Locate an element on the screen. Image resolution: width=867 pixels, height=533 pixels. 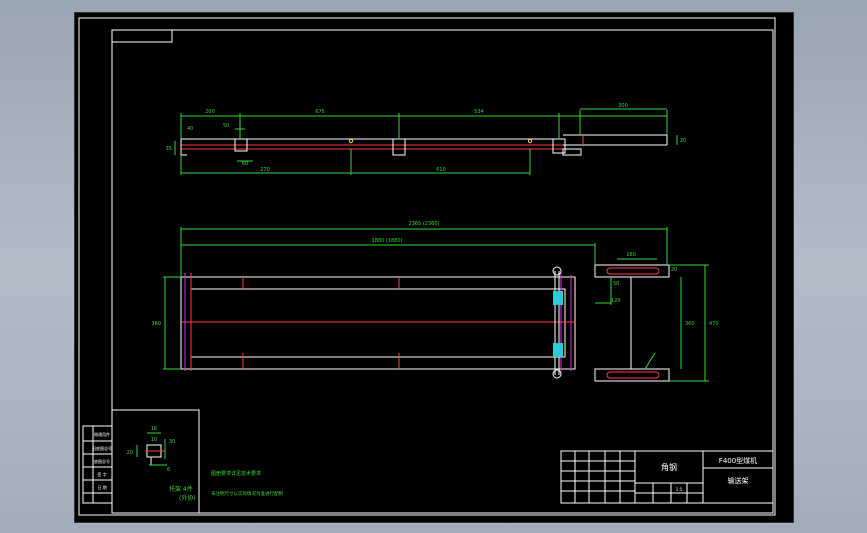
detail-dim-6: 6 is located at coordinates (168, 470).